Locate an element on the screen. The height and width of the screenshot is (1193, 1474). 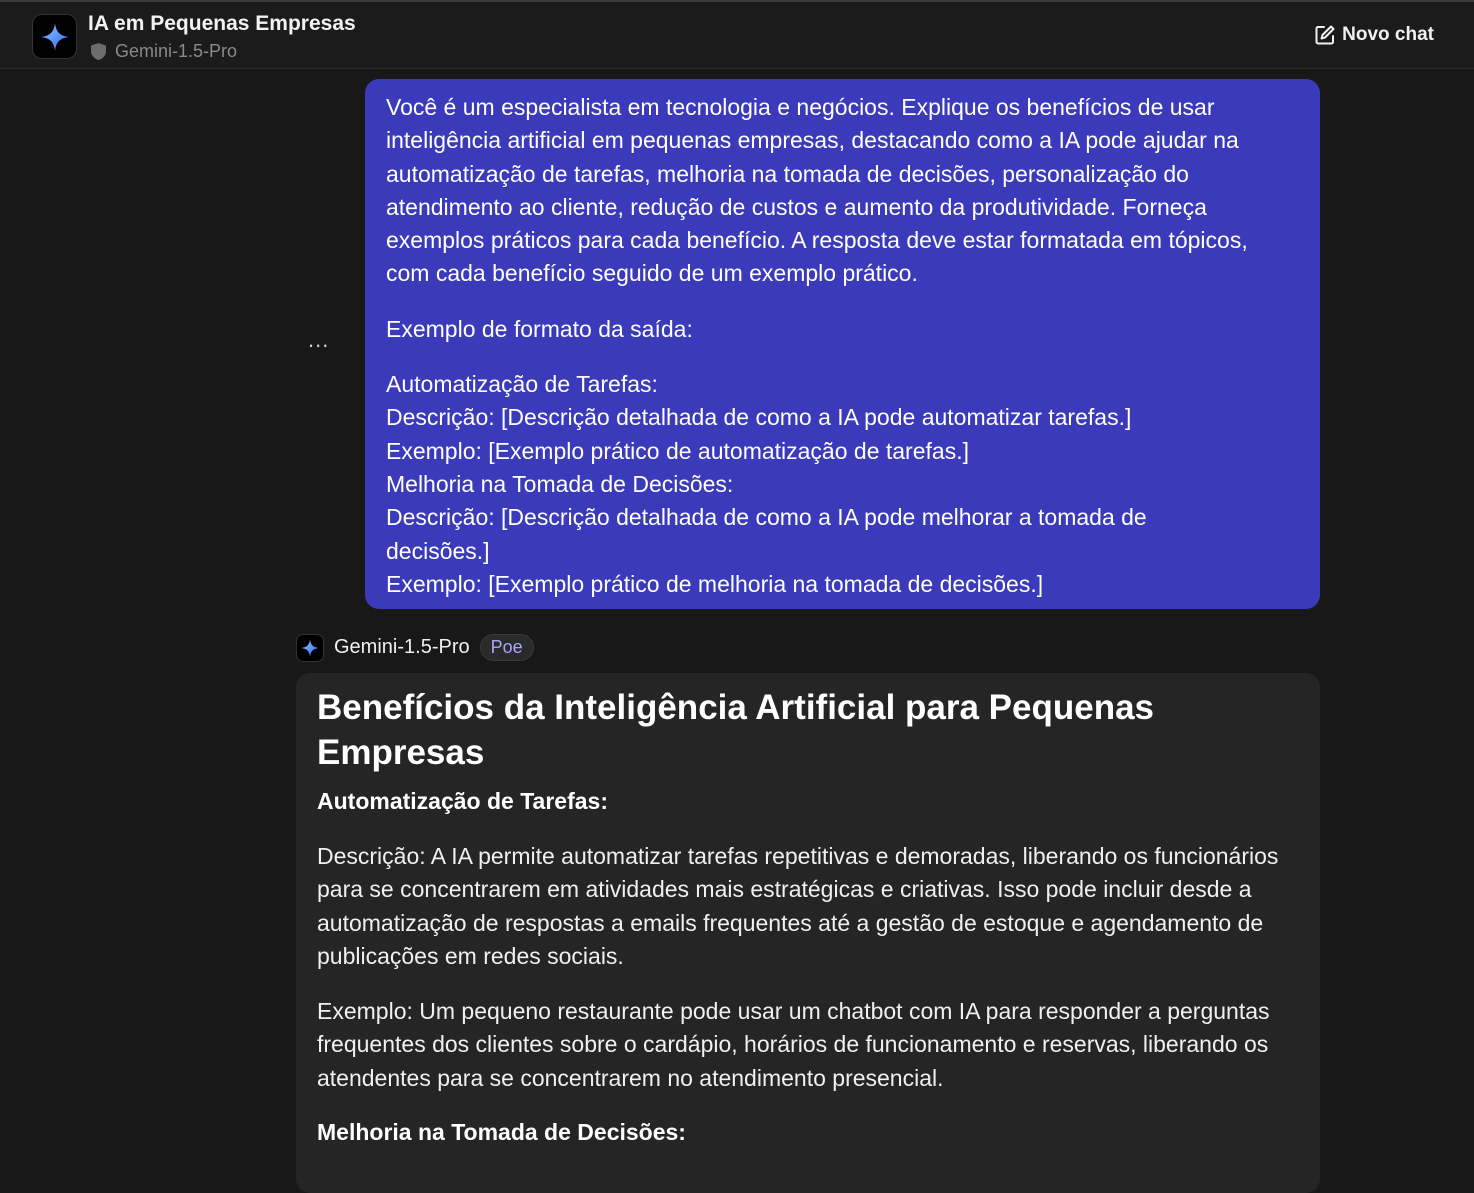
bot-message-header: Gemini-1.5-Pro Poe is located at coordinates (415, 647).